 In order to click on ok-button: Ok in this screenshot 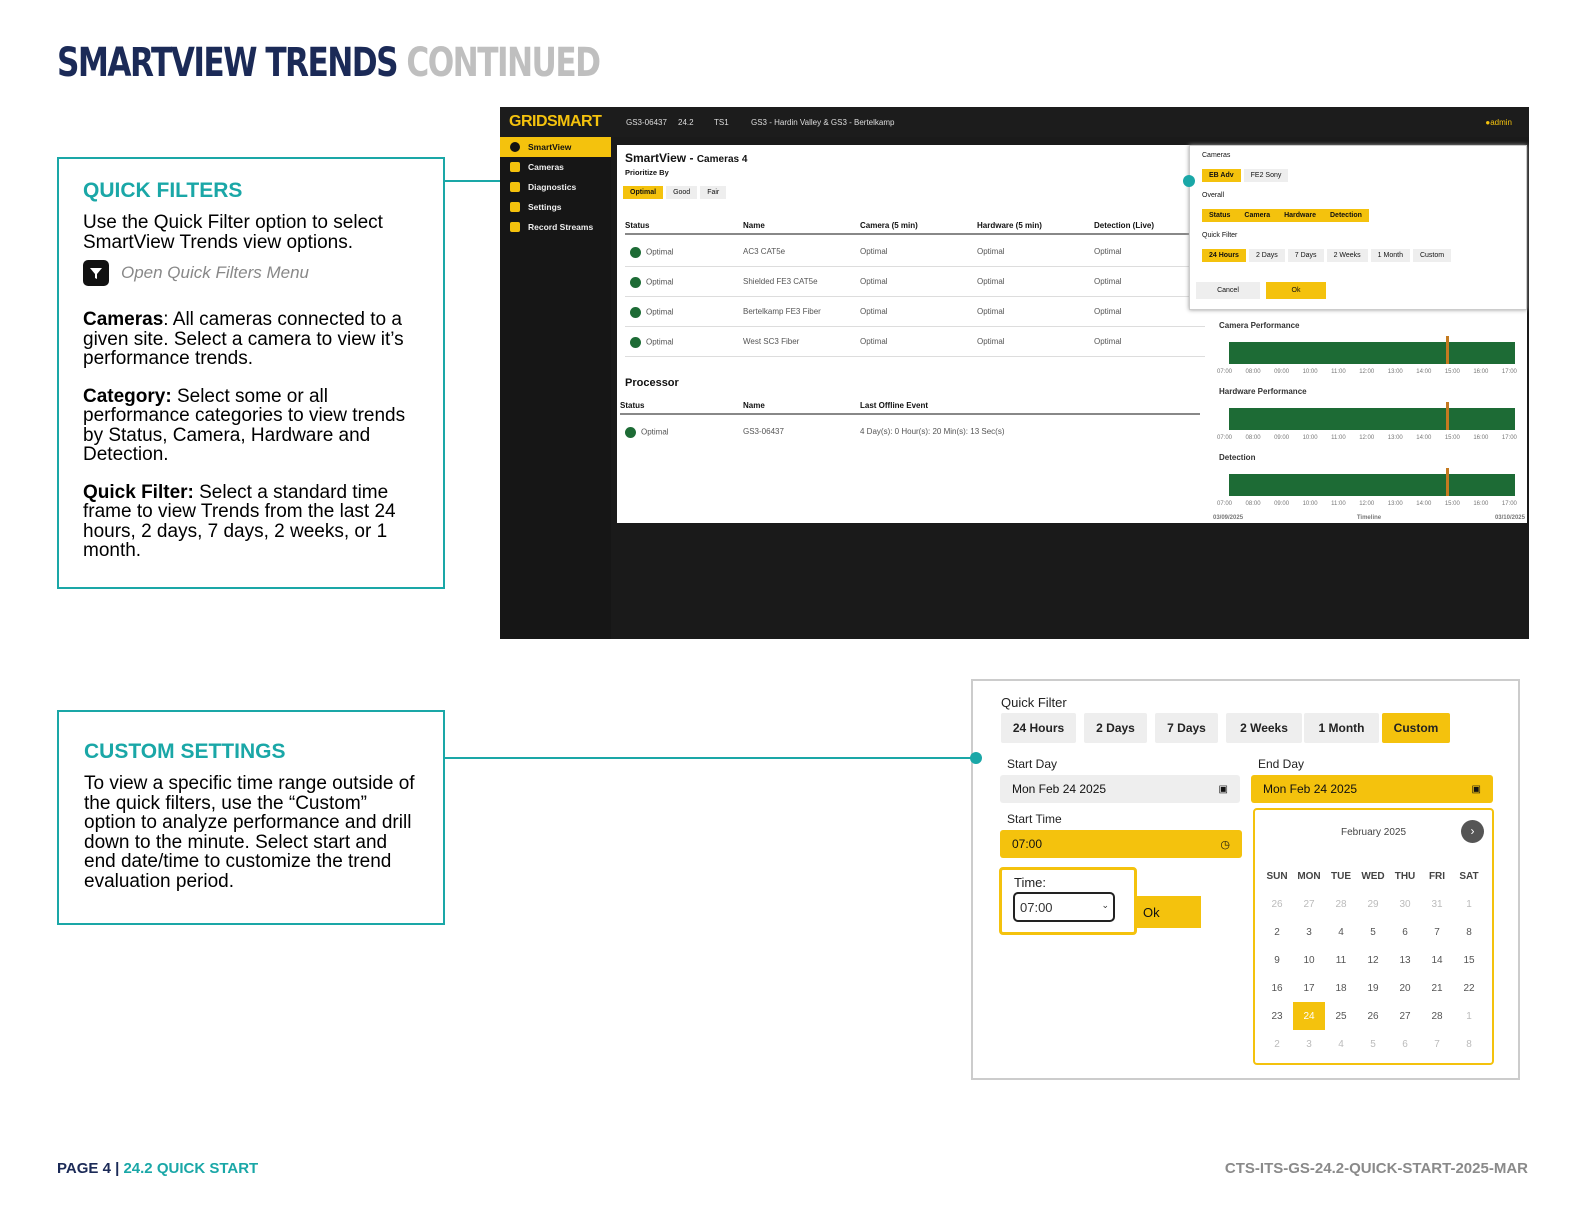, I will do `click(1296, 290)`.